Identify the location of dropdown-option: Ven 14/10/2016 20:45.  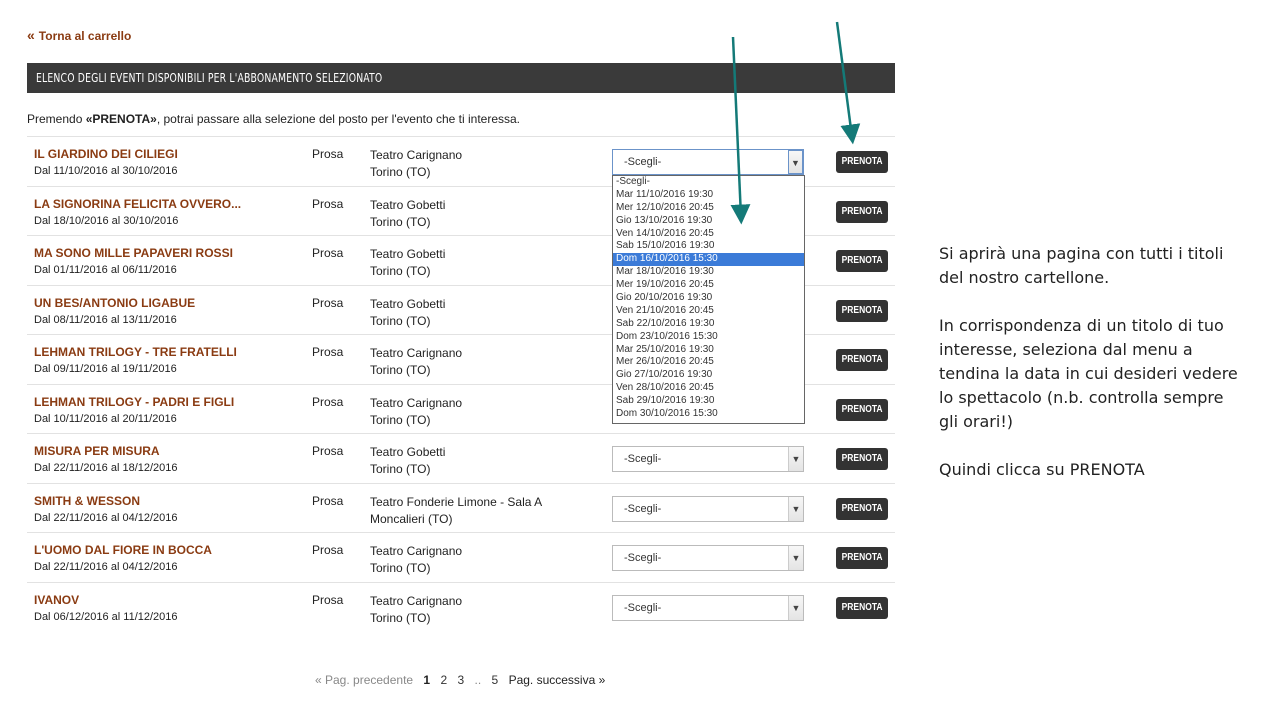
(708, 234).